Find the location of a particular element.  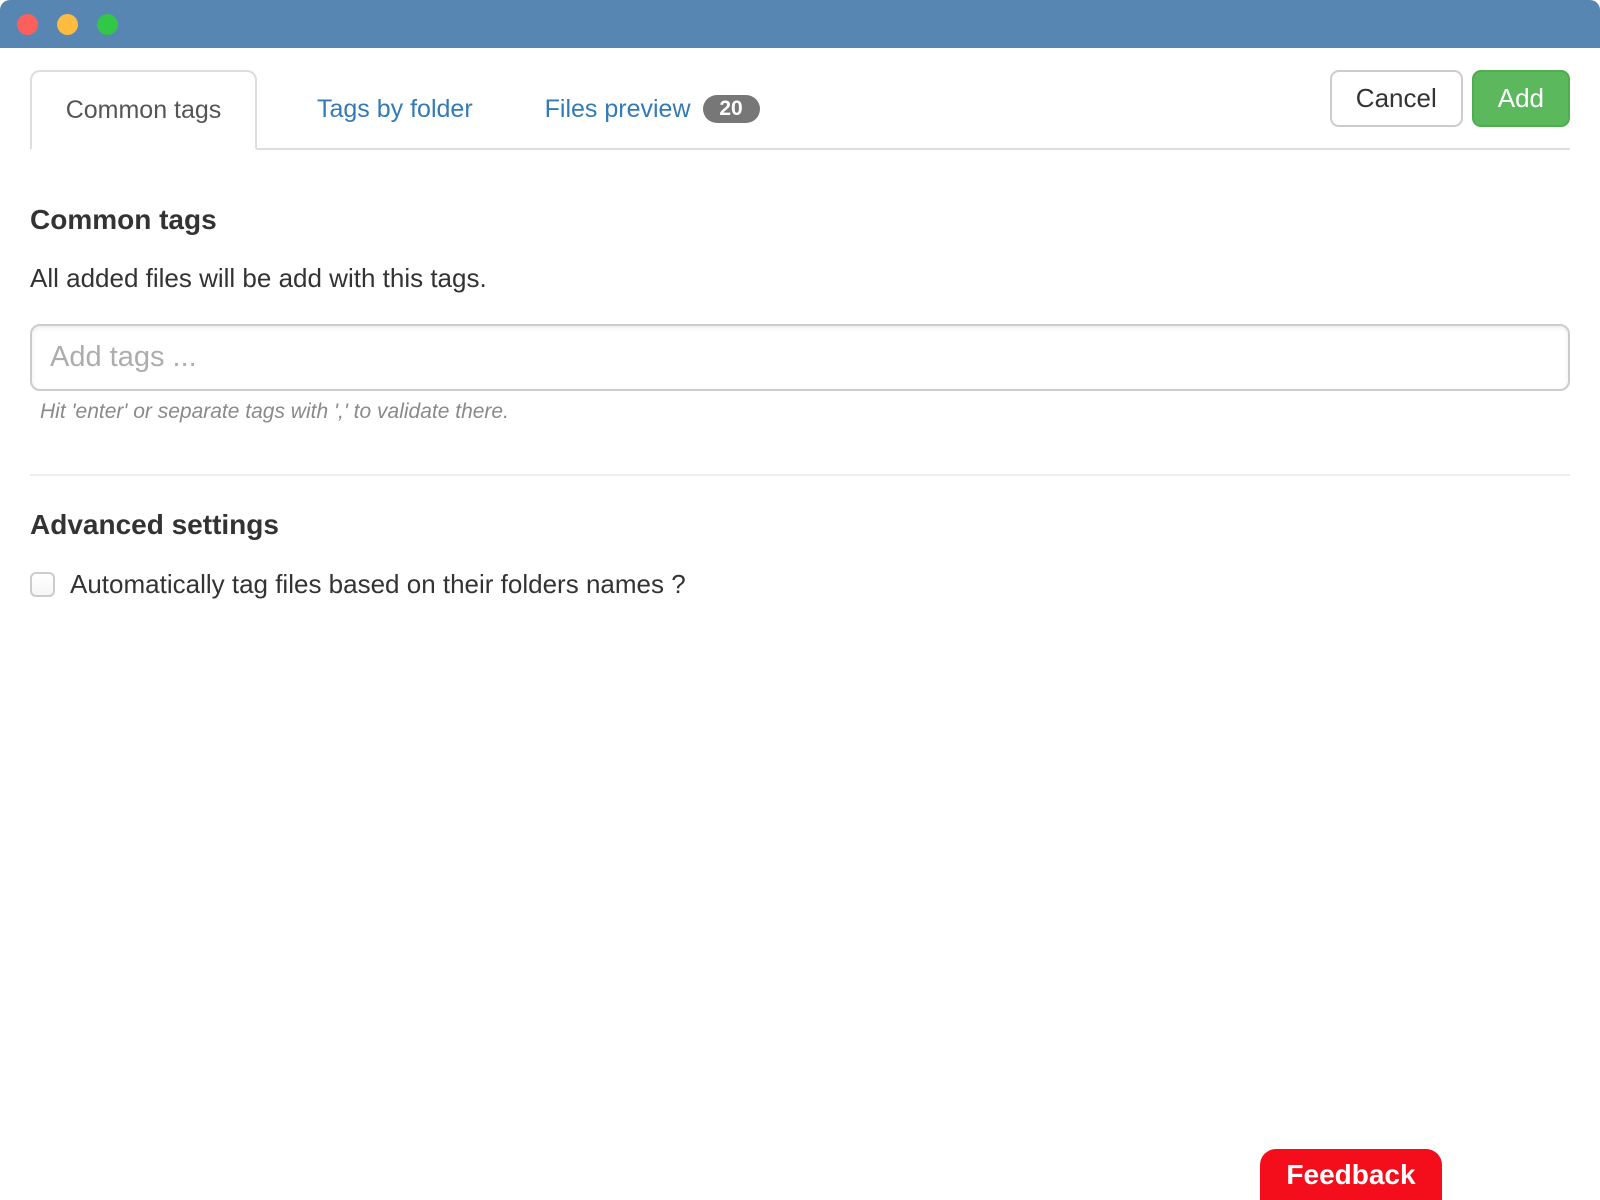

auto-tag-checkbox is located at coordinates (42, 584).